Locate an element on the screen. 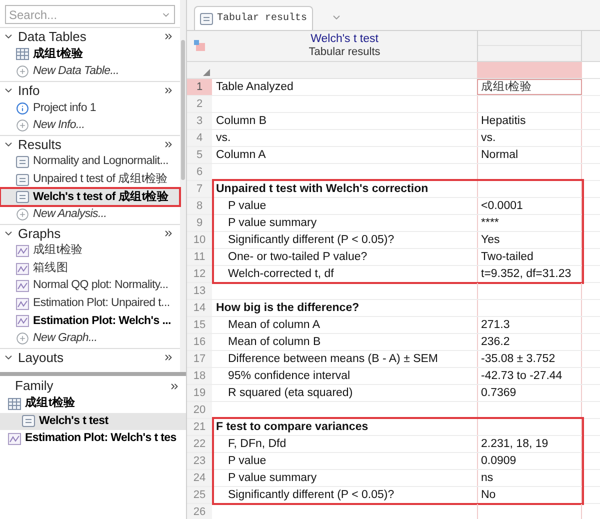 The image size is (600, 519). row-number: 23 is located at coordinates (199, 461).